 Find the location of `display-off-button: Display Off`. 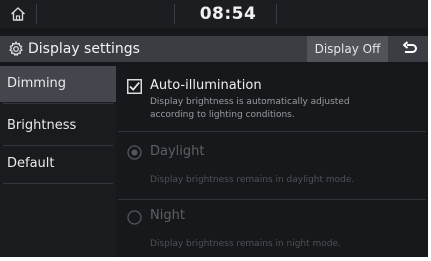

display-off-button: Display Off is located at coordinates (347, 49).